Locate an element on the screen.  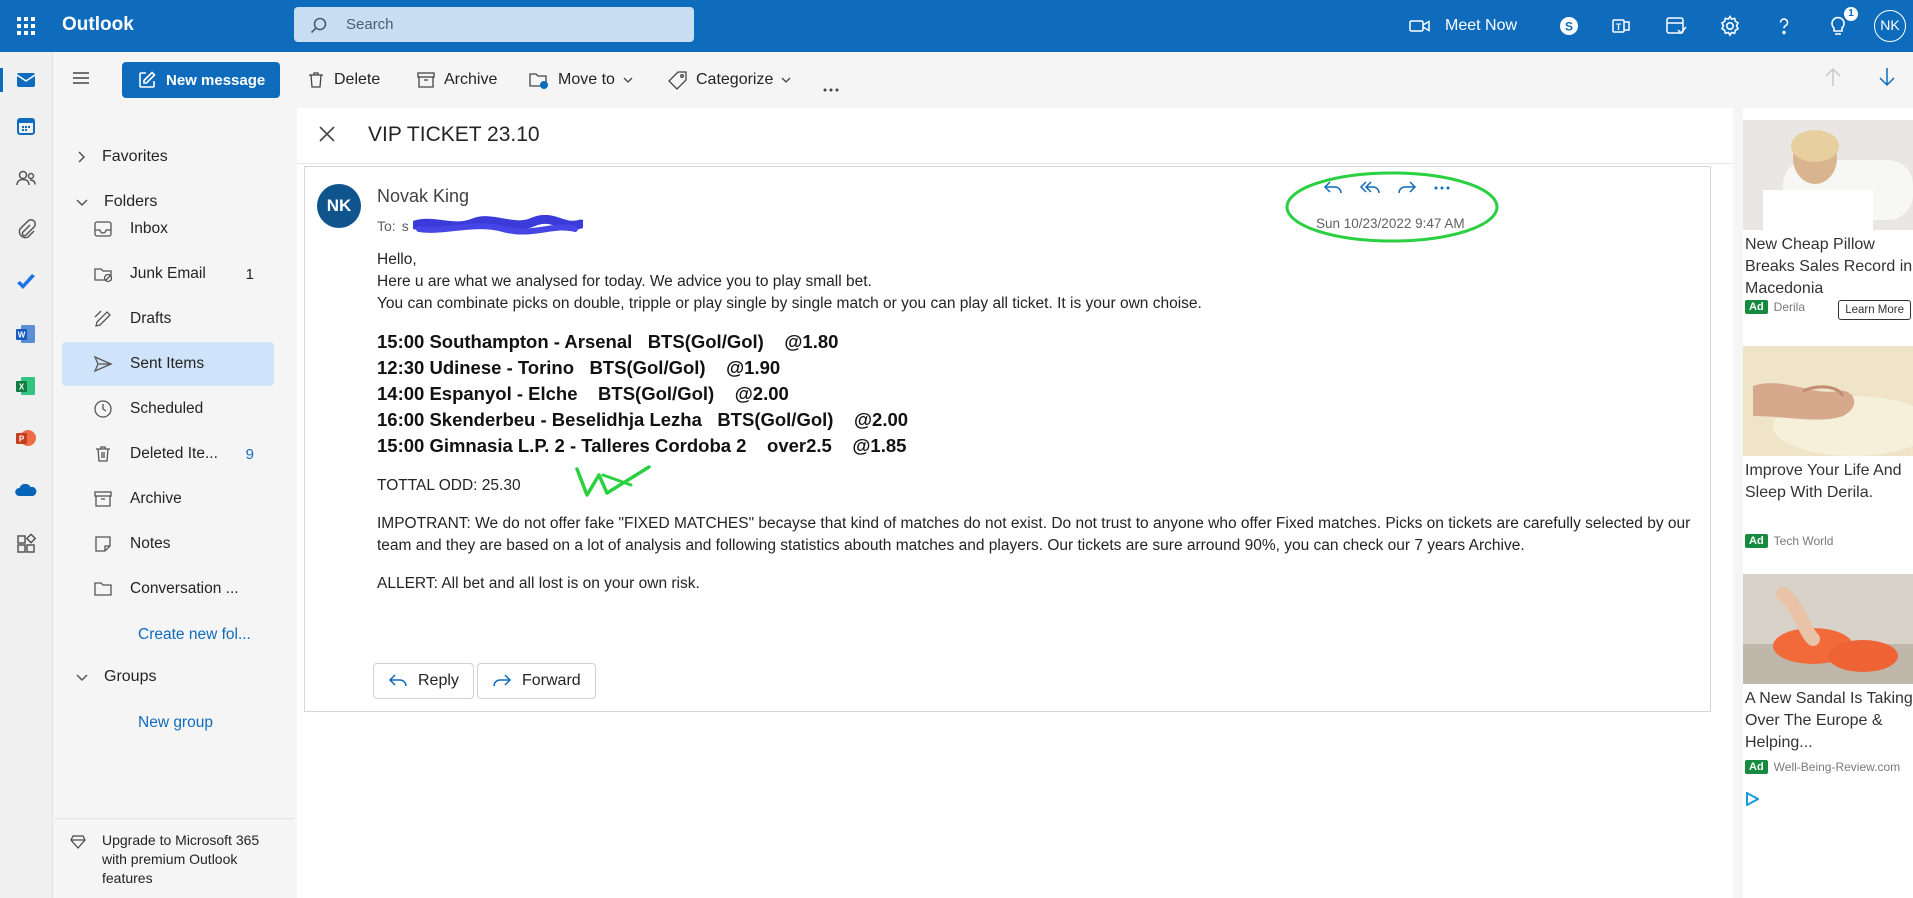
meet-now-button: Meet Now is located at coordinates (1463, 26).